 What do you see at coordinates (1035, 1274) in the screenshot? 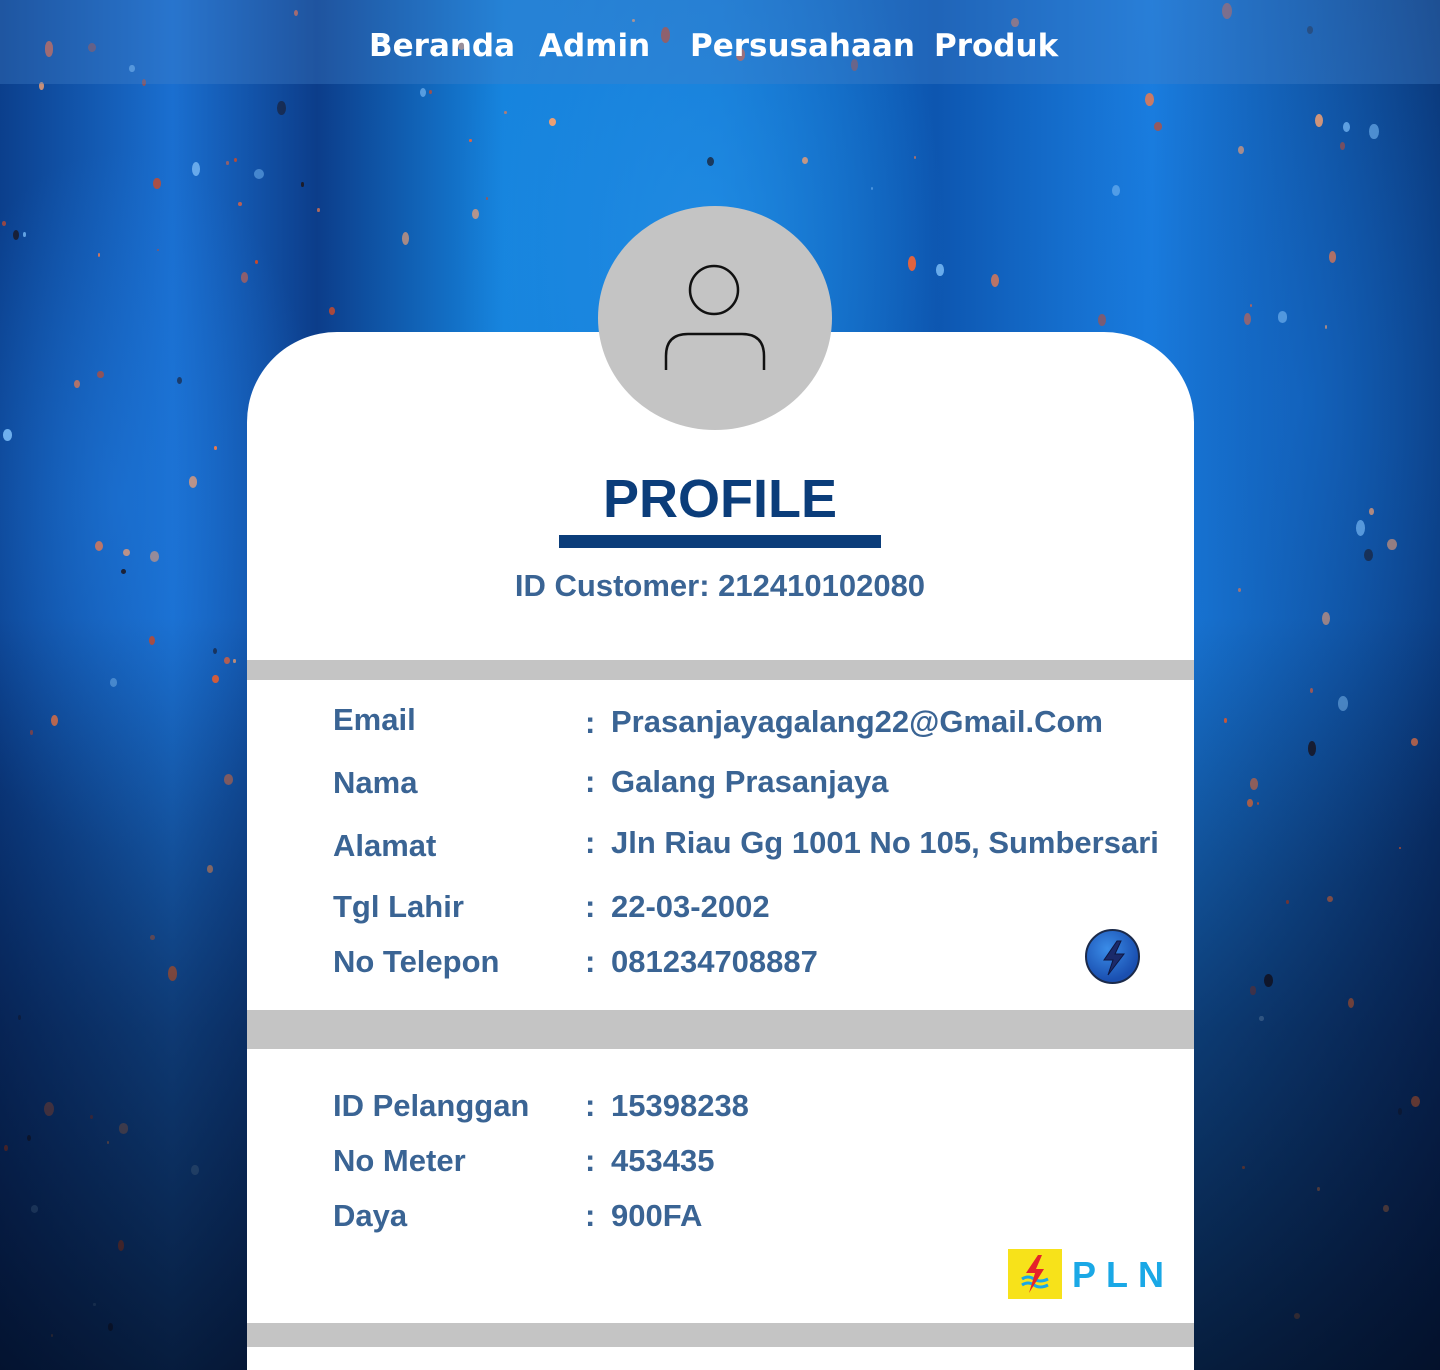
I see `pln-logo-icon` at bounding box center [1035, 1274].